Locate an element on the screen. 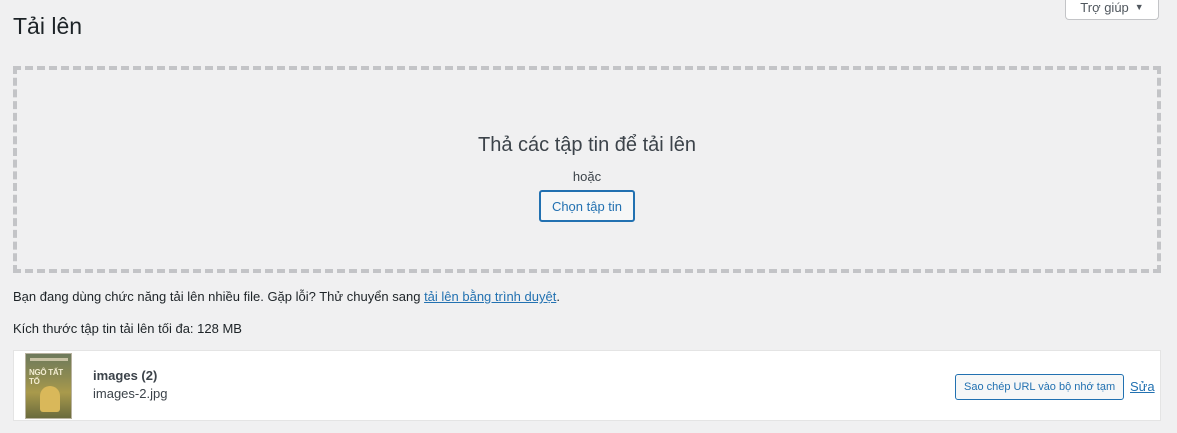  thumbnail-cover-figure is located at coordinates (50, 399).